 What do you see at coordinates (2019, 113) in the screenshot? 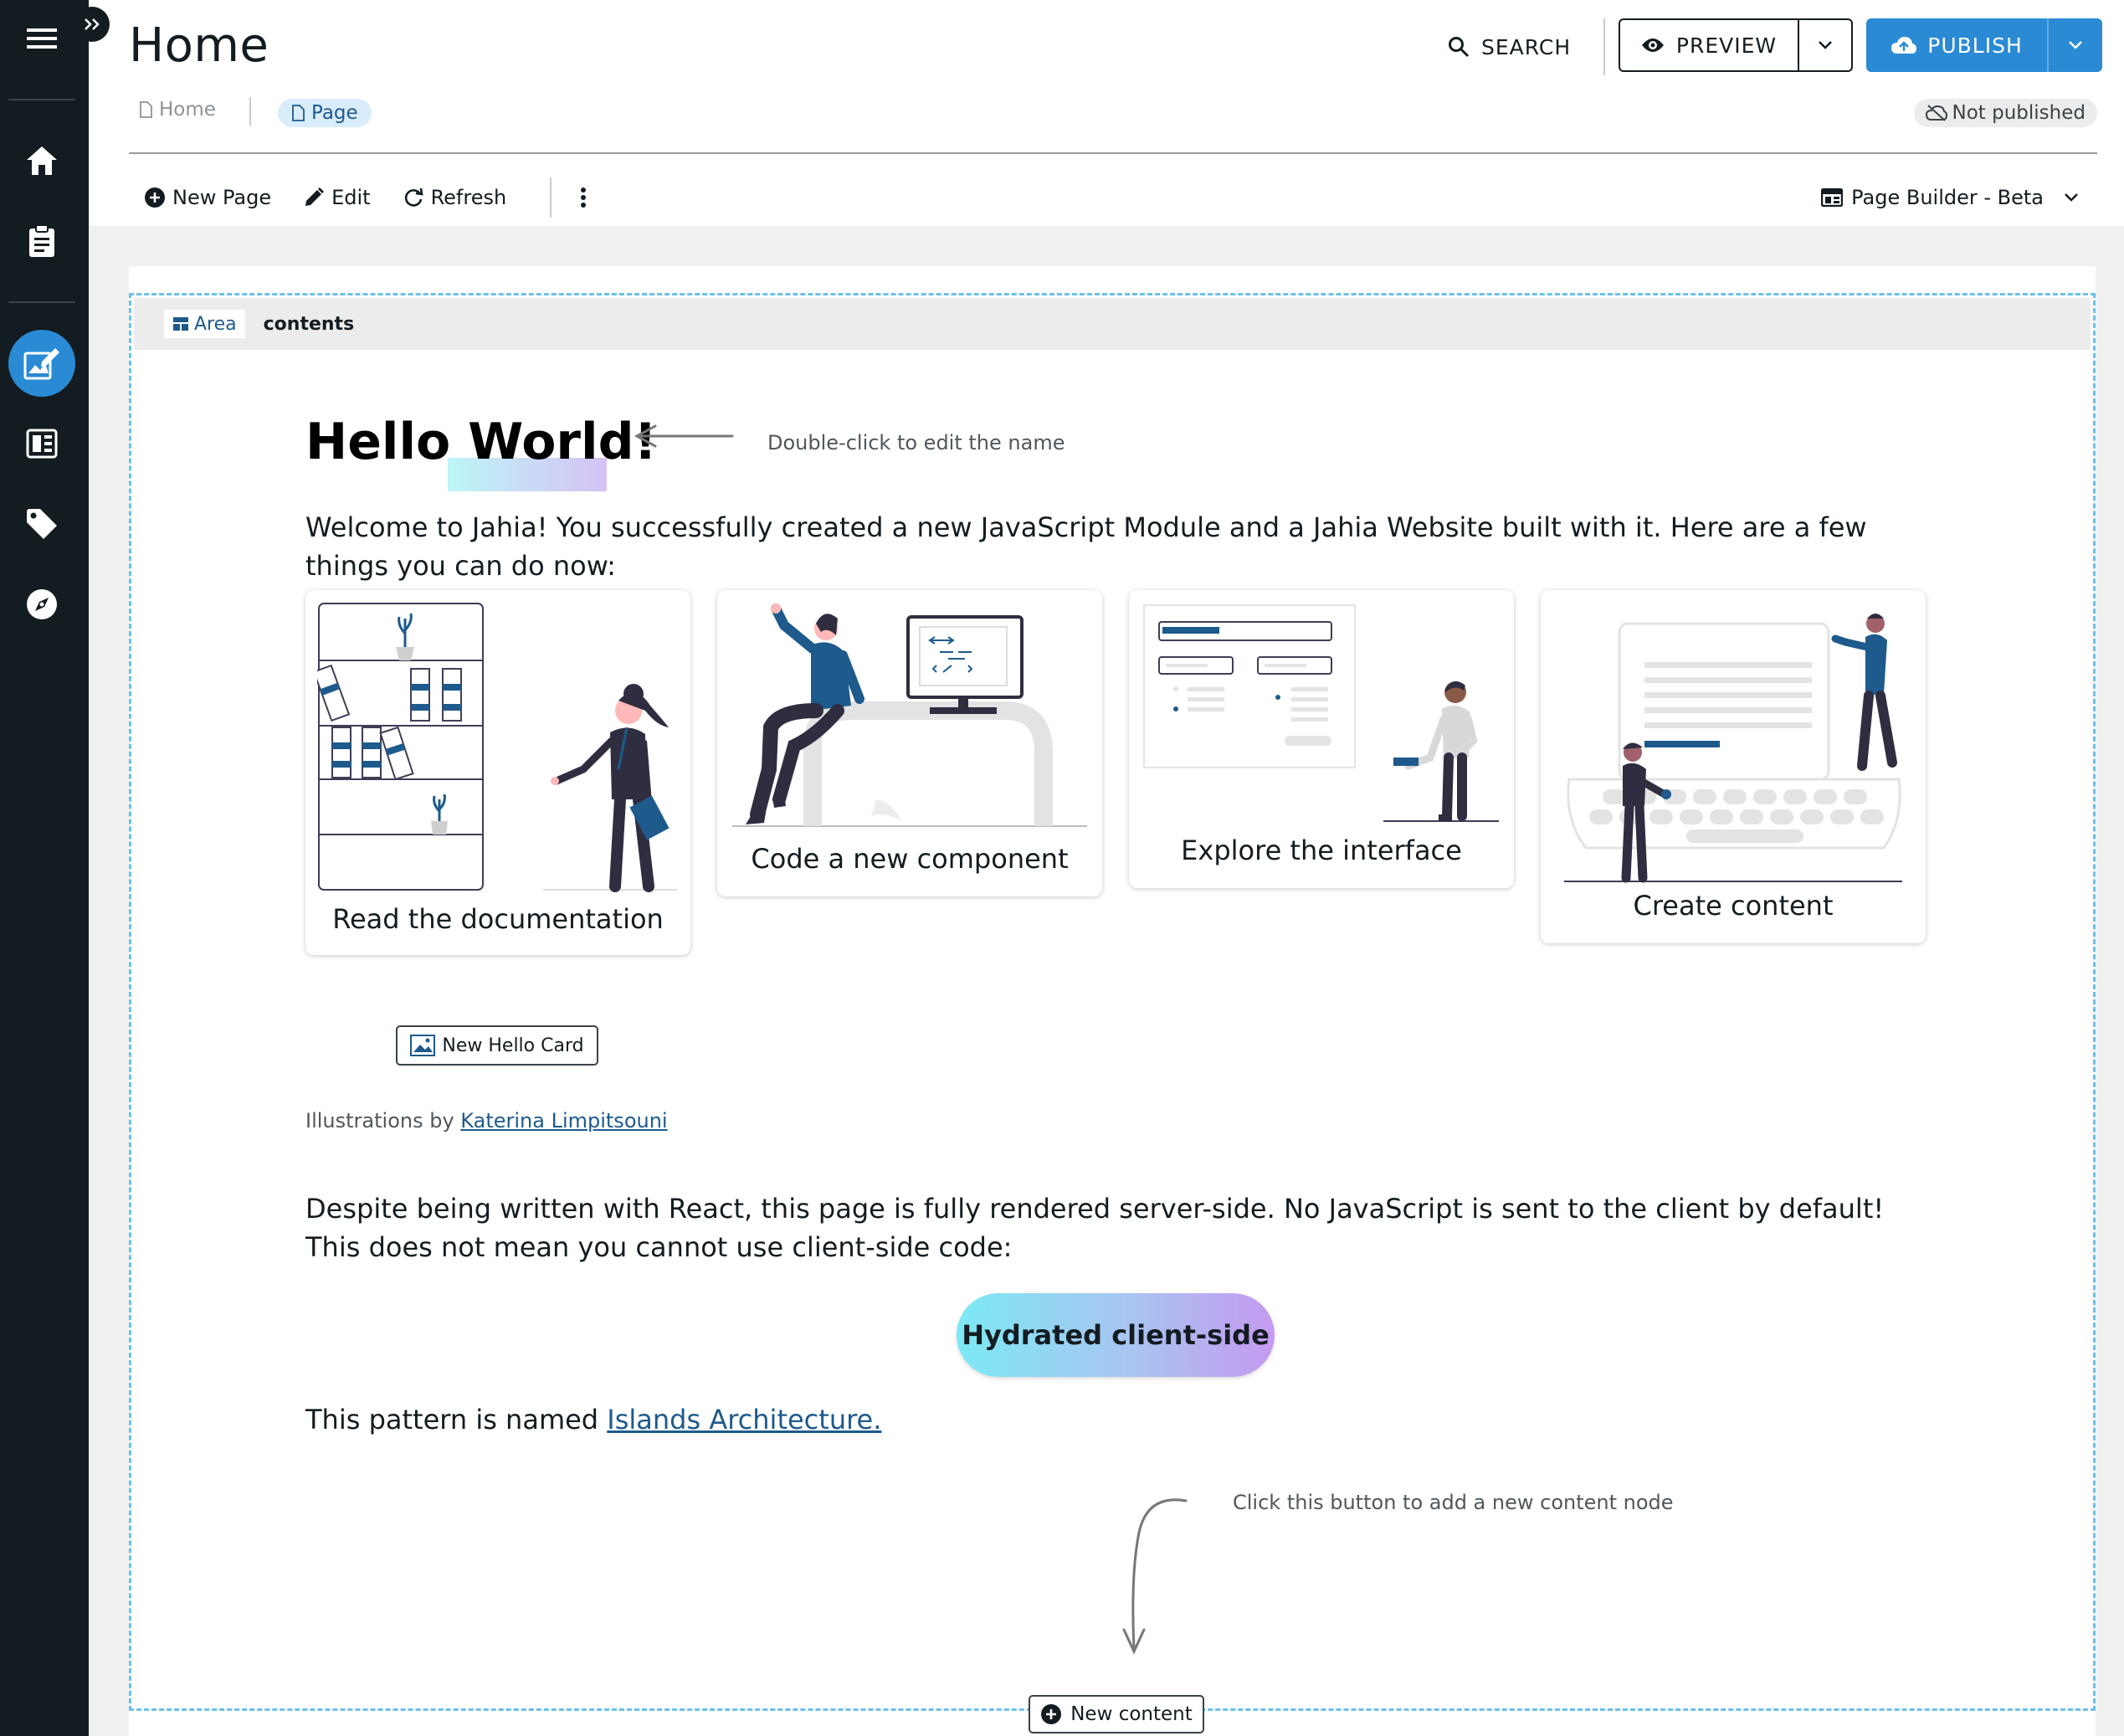
I see `status-label: Not published` at bounding box center [2019, 113].